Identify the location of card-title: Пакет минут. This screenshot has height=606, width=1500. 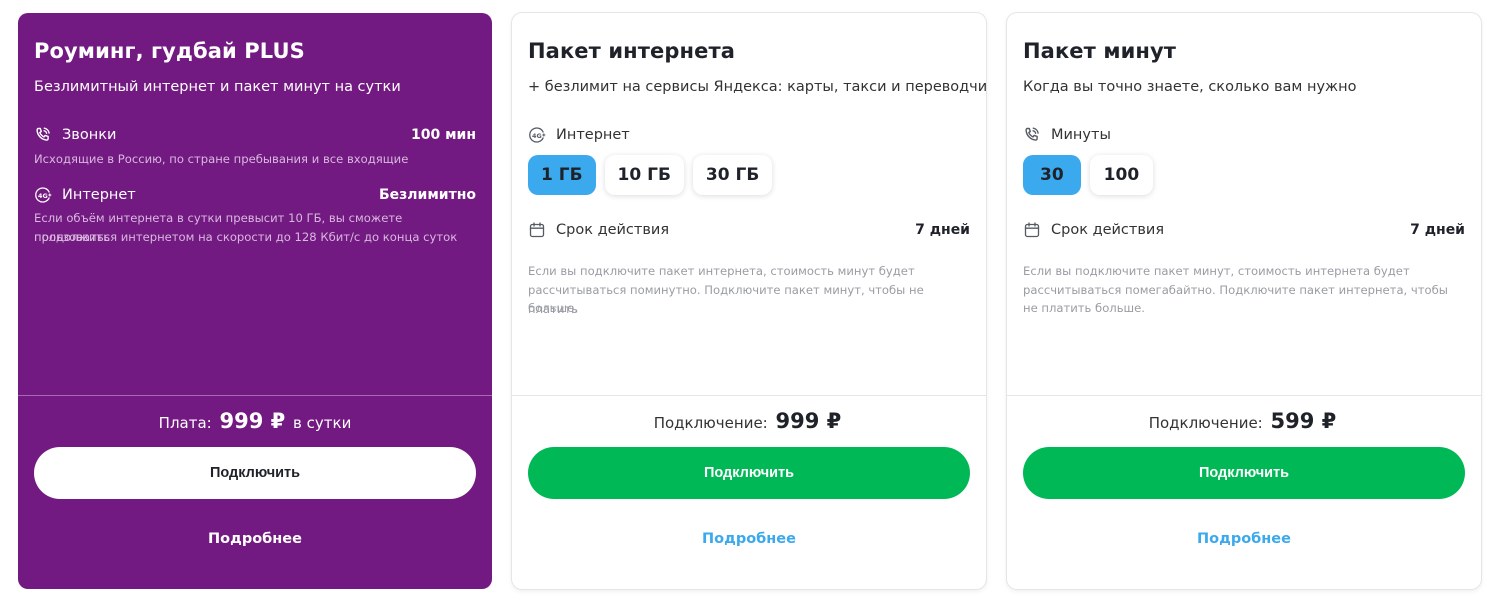
(1100, 51).